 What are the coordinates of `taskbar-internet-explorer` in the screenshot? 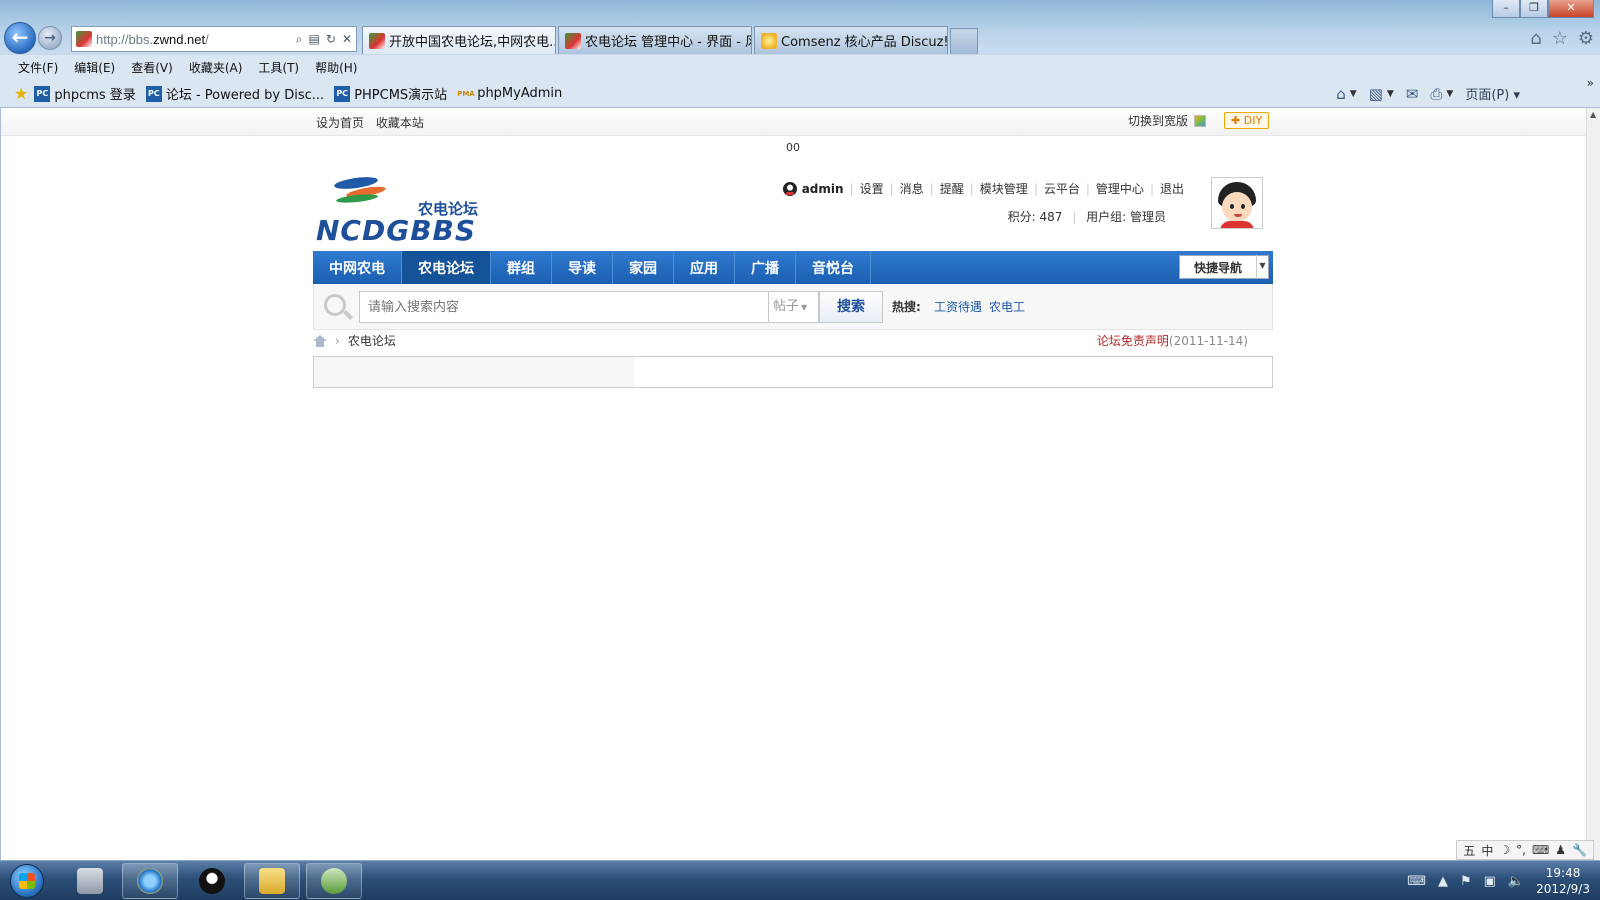 It's located at (150, 881).